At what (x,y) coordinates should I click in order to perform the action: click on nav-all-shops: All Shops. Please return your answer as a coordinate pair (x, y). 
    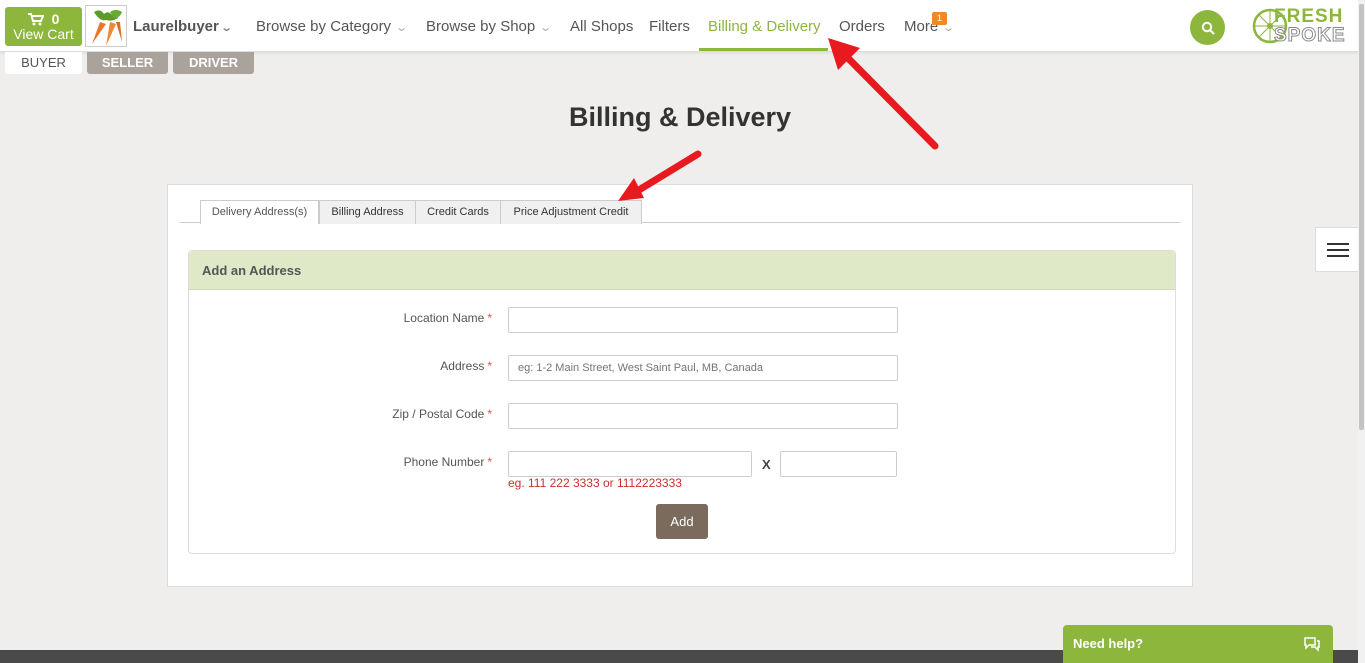
    Looking at the image, I should click on (601, 26).